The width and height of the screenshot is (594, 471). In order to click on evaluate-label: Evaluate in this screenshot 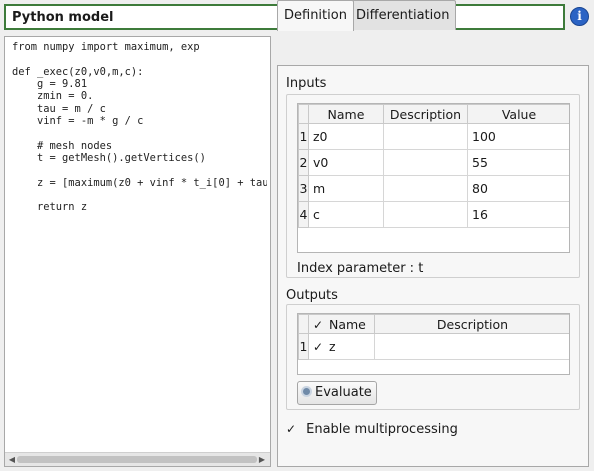, I will do `click(343, 392)`.